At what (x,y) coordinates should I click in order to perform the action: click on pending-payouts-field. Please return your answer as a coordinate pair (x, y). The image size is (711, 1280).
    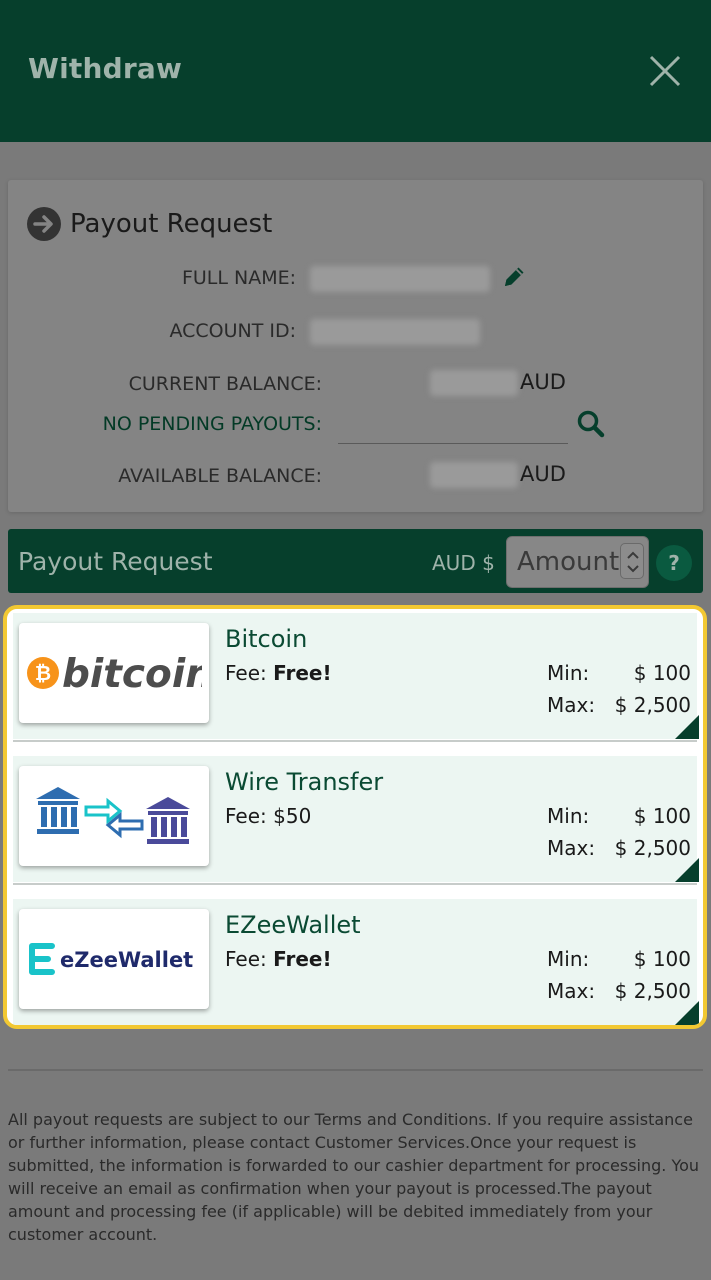
    Looking at the image, I should click on (453, 443).